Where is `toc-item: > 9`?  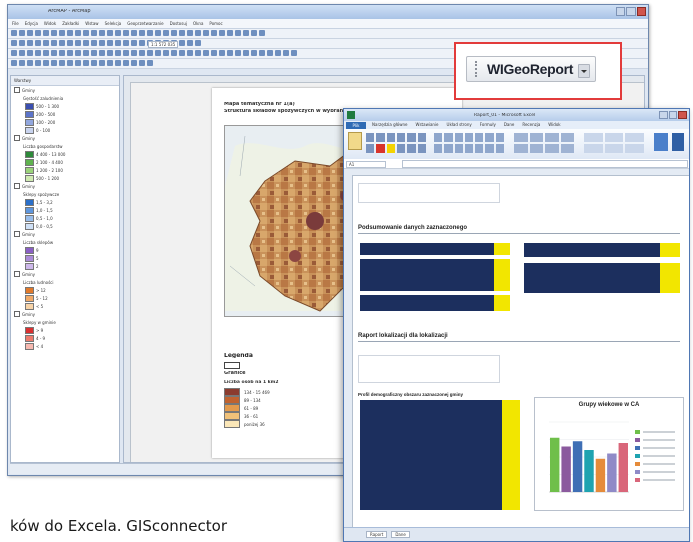 toc-item: > 9 is located at coordinates (65, 330).